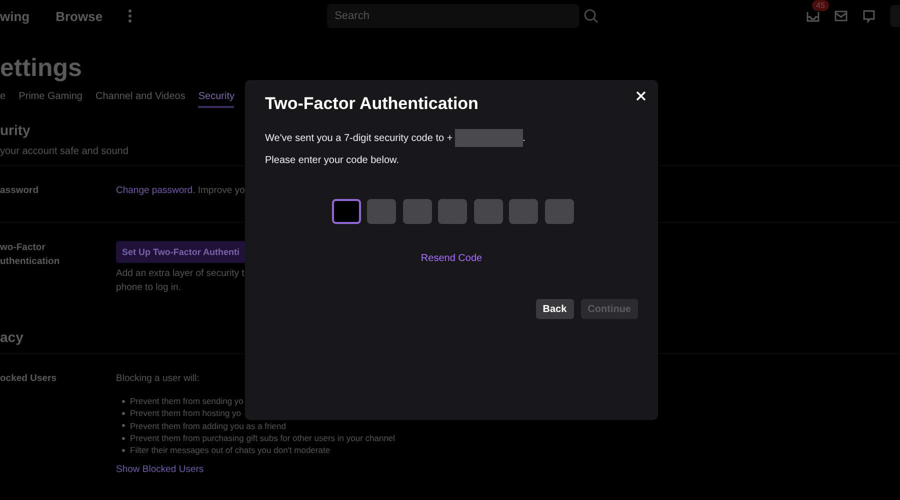  What do you see at coordinates (15, 130) in the screenshot?
I see `section-heading: urity` at bounding box center [15, 130].